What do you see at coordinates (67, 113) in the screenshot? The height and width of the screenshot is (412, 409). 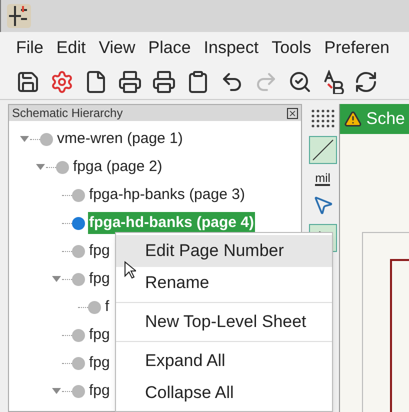 I see `panel-title: Schematic Hierarchy` at bounding box center [67, 113].